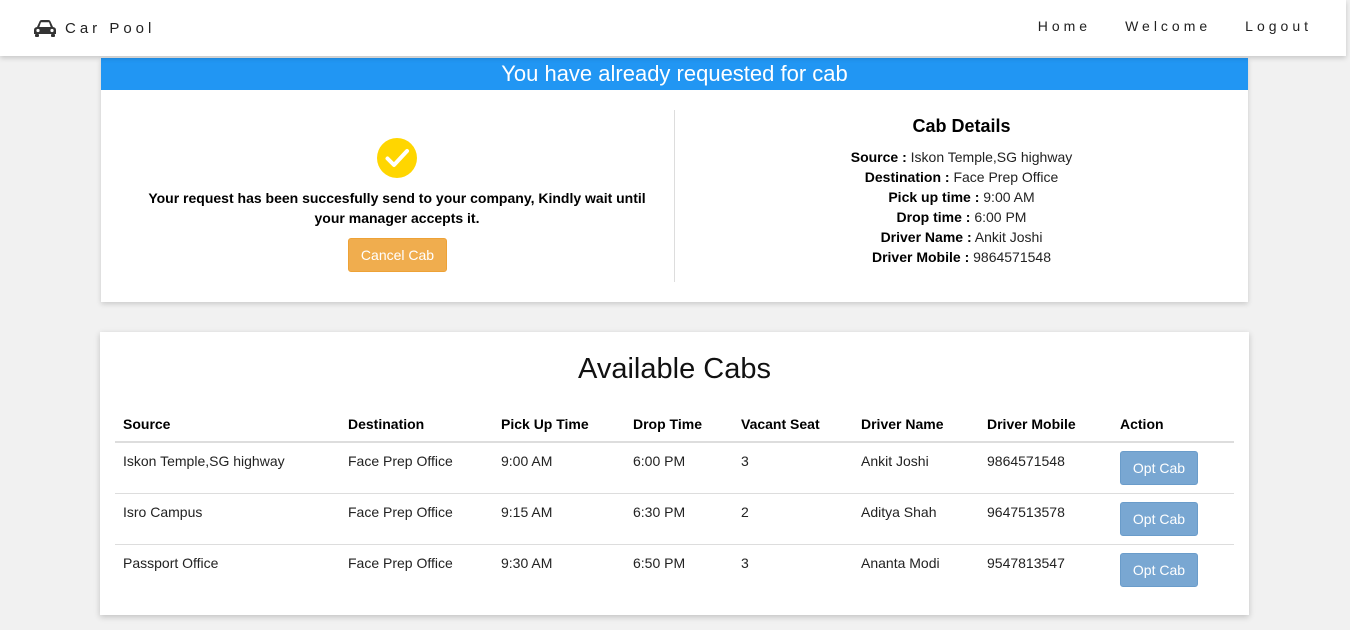 The image size is (1350, 630). I want to click on detail-value: Ankit Joshi, so click(1008, 237).